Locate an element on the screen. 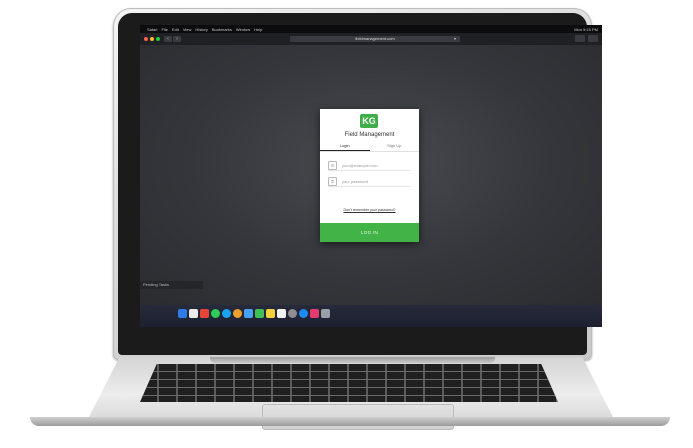  pending-tasks-tab: Pending Tasks is located at coordinates (171, 285).